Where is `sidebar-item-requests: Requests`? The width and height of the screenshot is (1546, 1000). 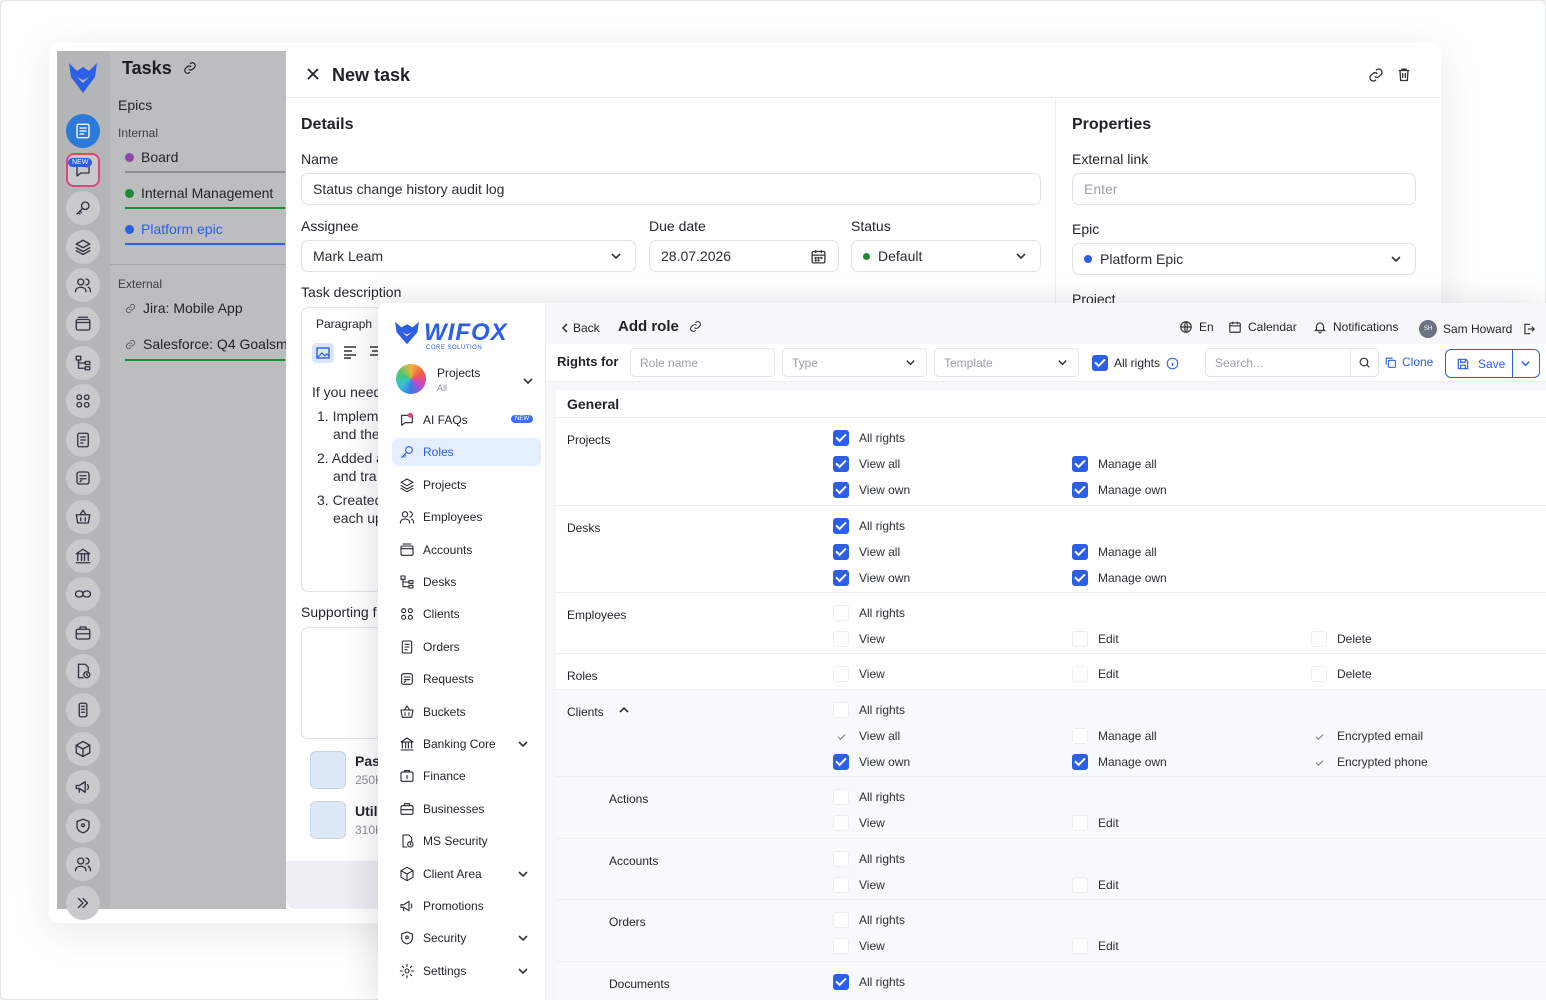 sidebar-item-requests: Requests is located at coordinates (466, 679).